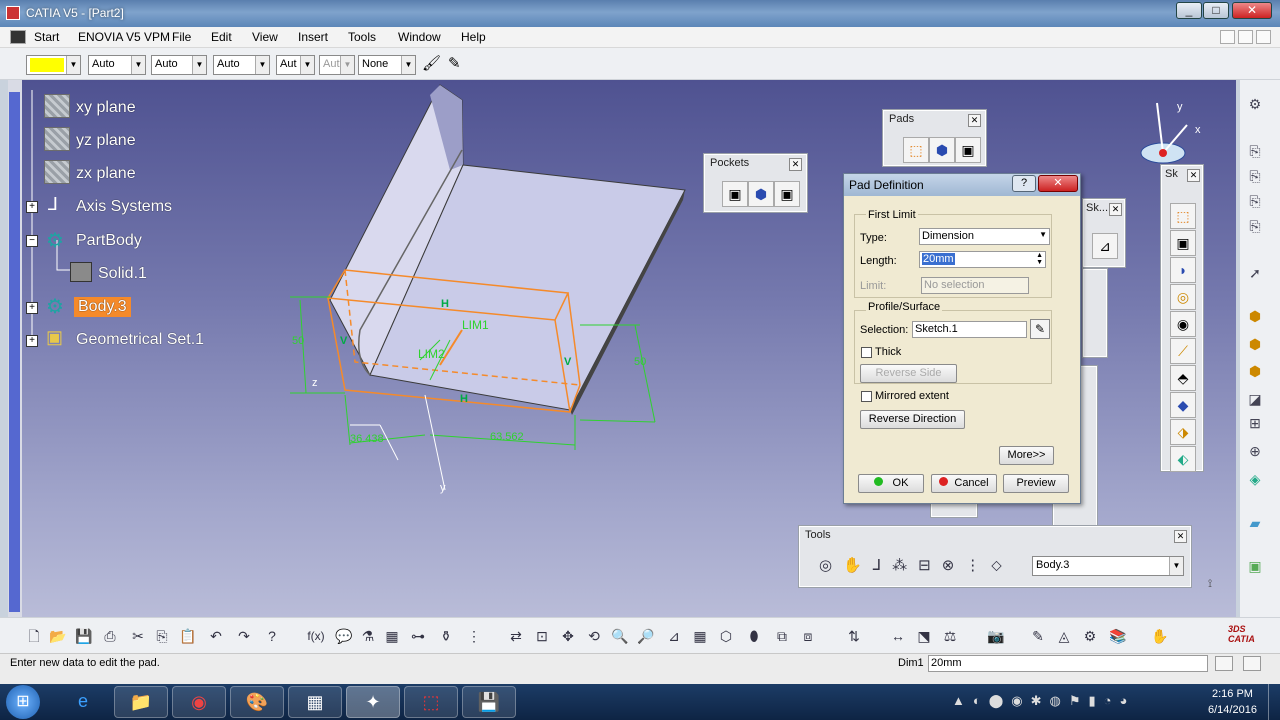 The image size is (1280, 720). I want to click on zoom-out-icon: 🔎, so click(646, 636).